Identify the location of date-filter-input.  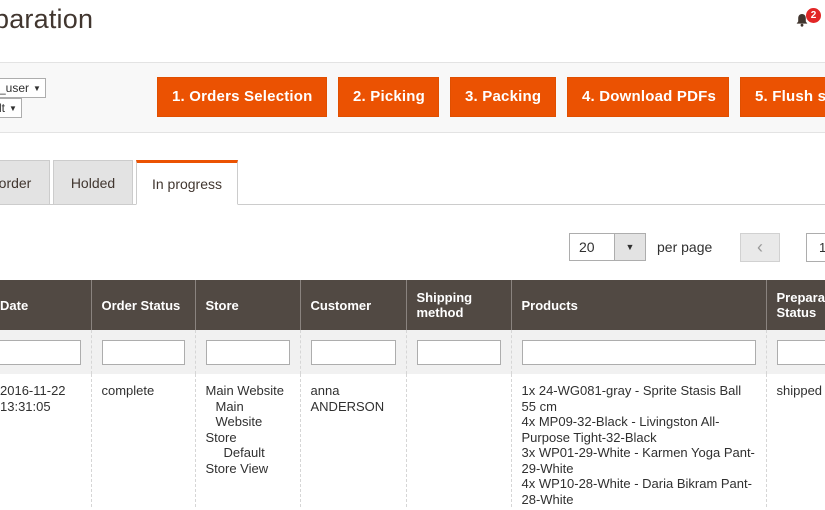
(40, 352).